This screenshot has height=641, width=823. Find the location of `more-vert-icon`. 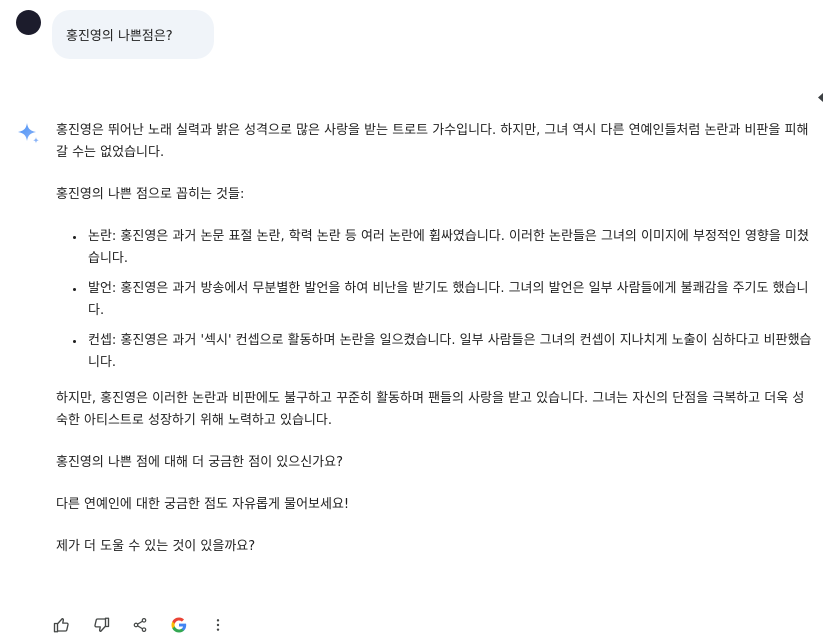

more-vert-icon is located at coordinates (218, 625).